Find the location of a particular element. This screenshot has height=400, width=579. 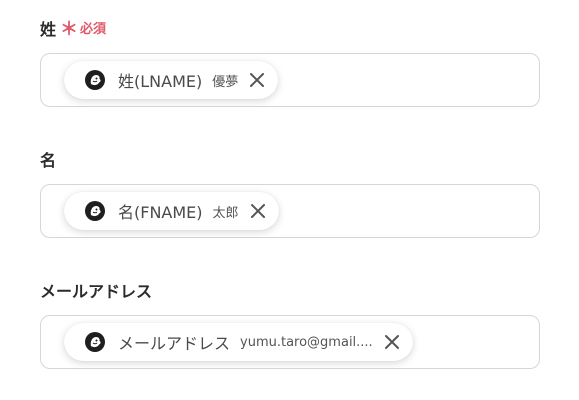

chip-name: メールアドレス is located at coordinates (174, 343).